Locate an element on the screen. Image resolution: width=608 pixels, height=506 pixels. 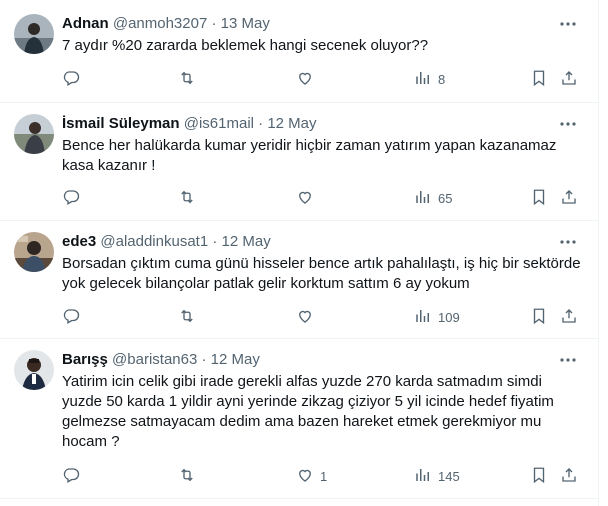
author-name: Barışş is located at coordinates (85, 359).